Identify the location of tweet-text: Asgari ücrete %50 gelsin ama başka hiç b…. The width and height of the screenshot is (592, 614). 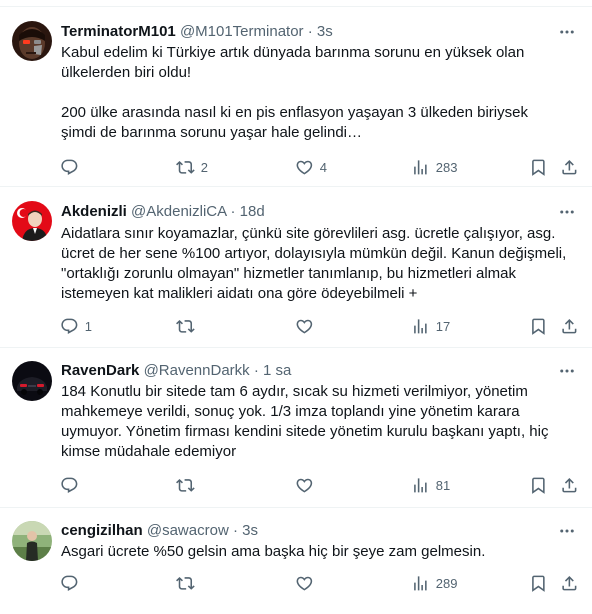
(273, 551).